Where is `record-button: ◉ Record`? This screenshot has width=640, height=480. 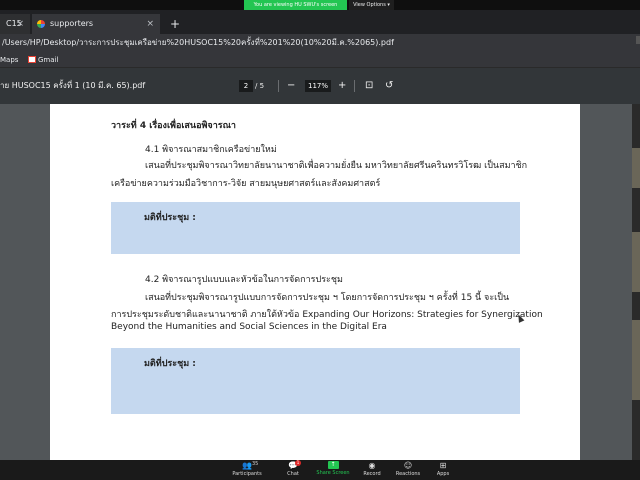 record-button: ◉ Record is located at coordinates (372, 470).